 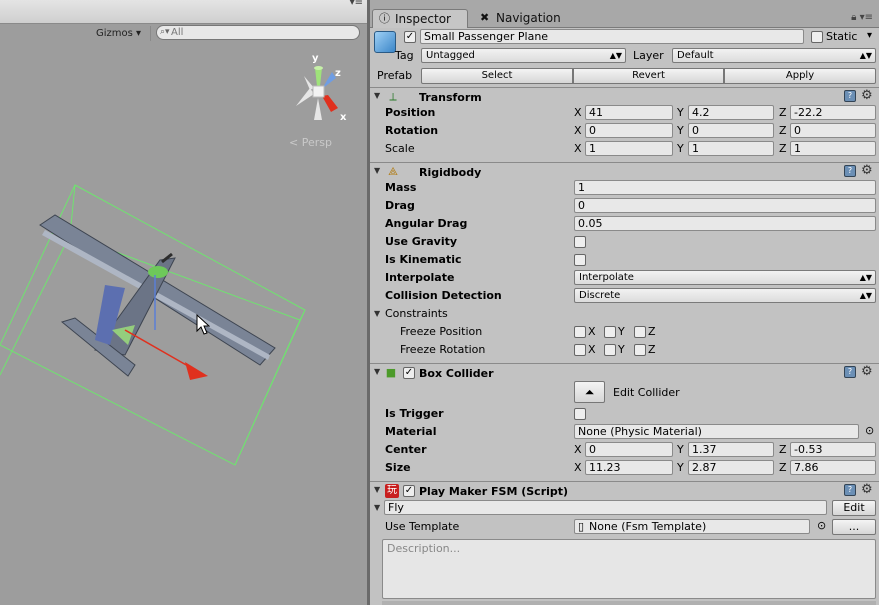 I want to click on box-collider-header: ▼ ■ ✓ Box Collider ? ⚙, so click(x=624, y=372).